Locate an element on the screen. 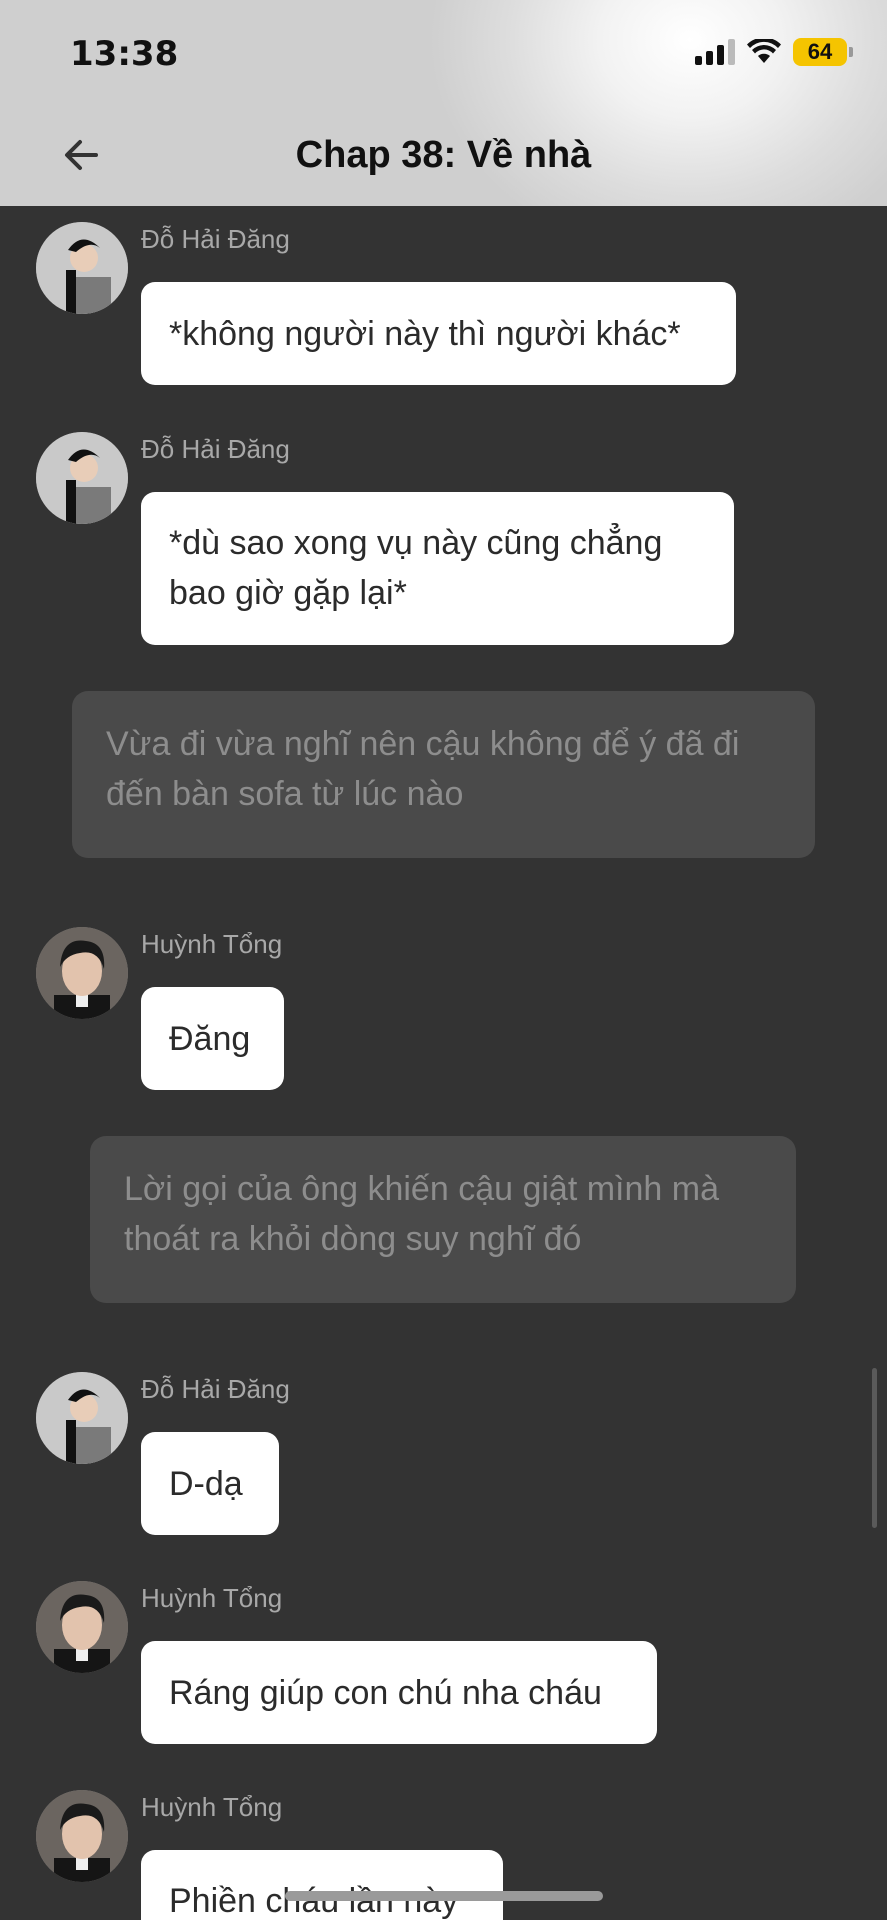  message-text: Đăng is located at coordinates (210, 1038).